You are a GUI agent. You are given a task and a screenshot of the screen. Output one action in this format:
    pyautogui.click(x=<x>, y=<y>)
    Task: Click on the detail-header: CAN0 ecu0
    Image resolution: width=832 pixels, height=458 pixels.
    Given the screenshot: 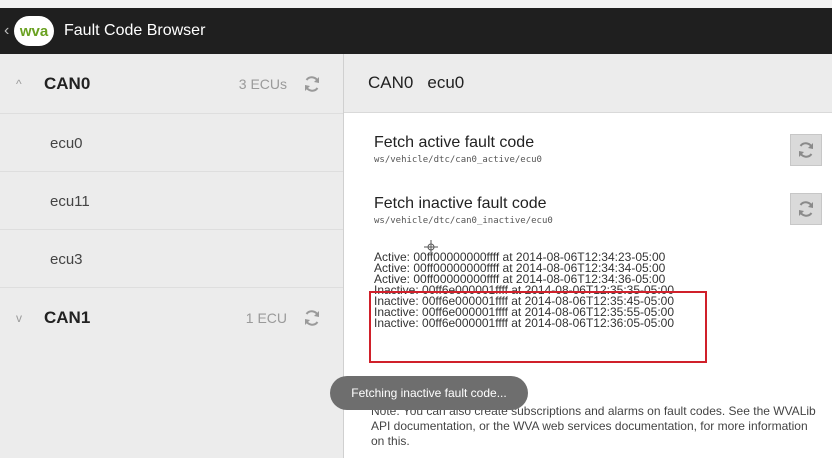 What is the action you would take?
    pyautogui.click(x=588, y=83)
    